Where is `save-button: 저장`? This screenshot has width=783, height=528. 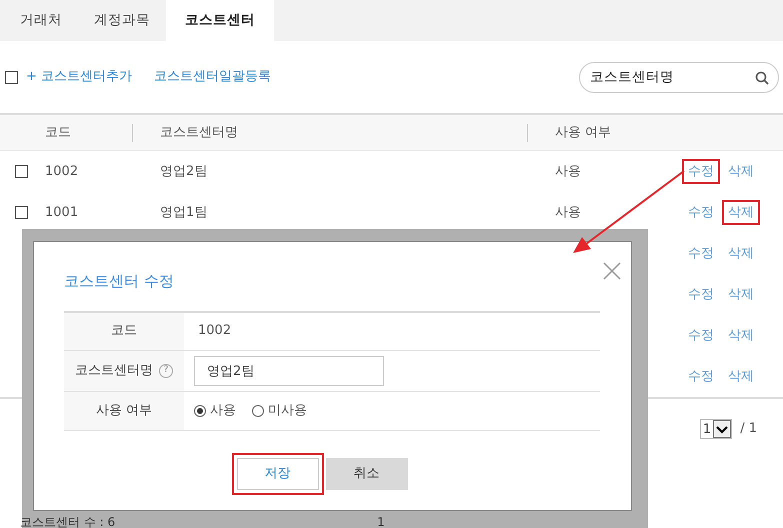
save-button: 저장 is located at coordinates (277, 474).